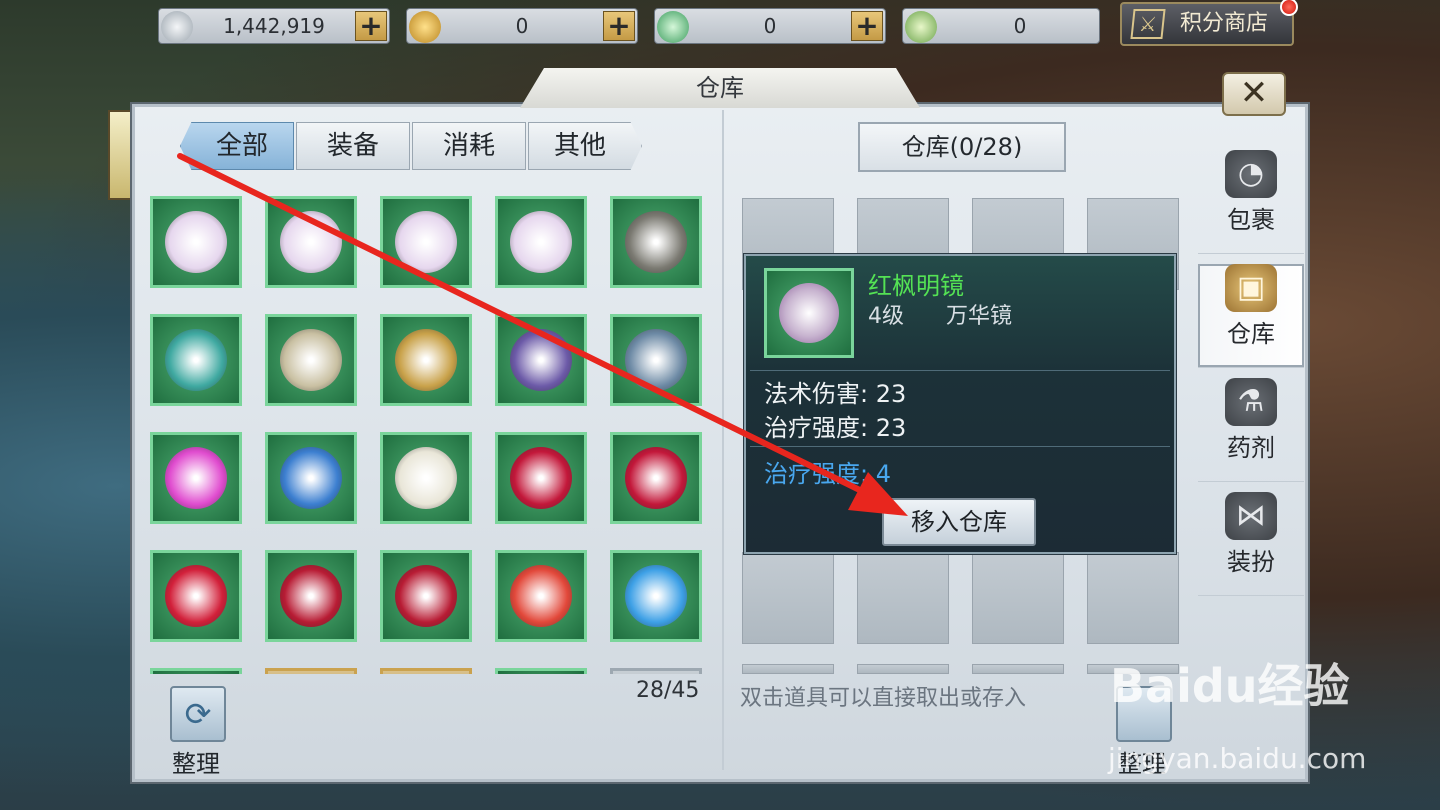  Describe the element at coordinates (867, 26) in the screenshot. I see `add-ingot-button: +` at that location.